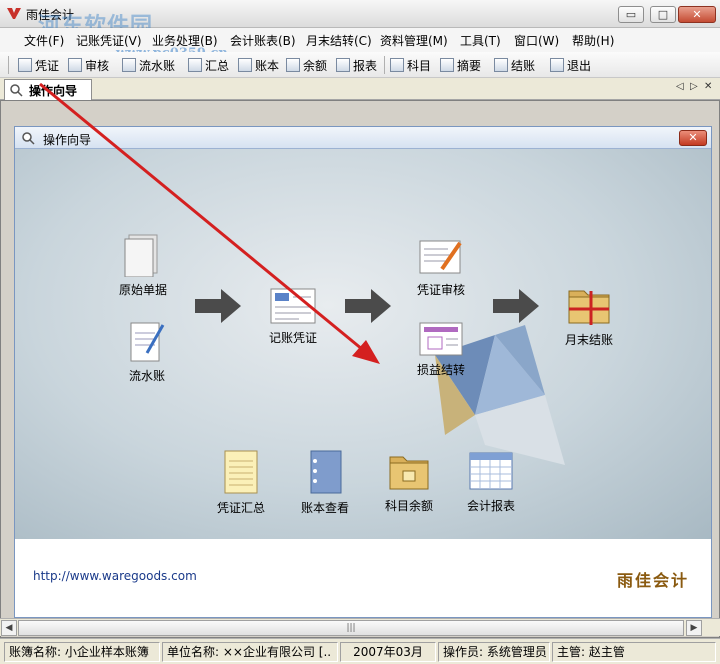 The image size is (720, 664). What do you see at coordinates (67, 140) in the screenshot?
I see `wizard-title: 操作向导` at bounding box center [67, 140].